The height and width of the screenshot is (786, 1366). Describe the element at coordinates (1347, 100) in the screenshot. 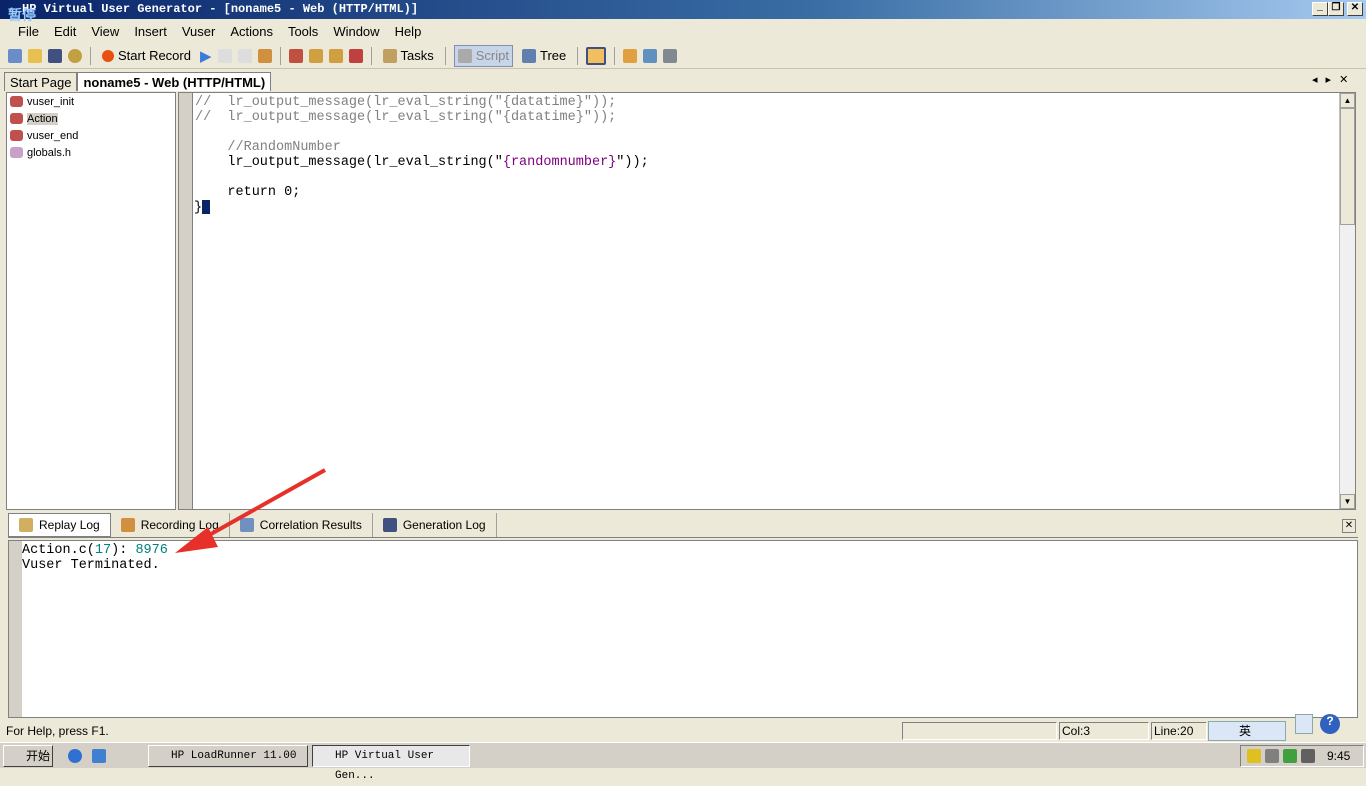

I see `scroll-up-icon: ▲` at that location.